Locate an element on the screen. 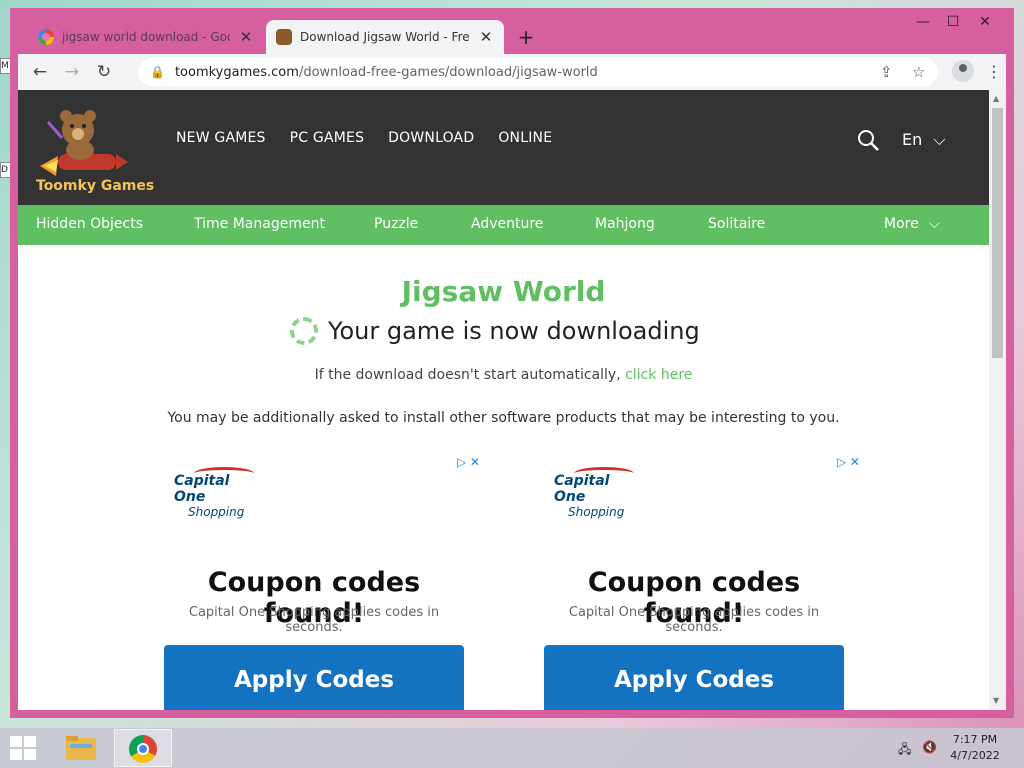 The height and width of the screenshot is (768, 1024). bookmark-star-icon: ☆ is located at coordinates (918, 72).